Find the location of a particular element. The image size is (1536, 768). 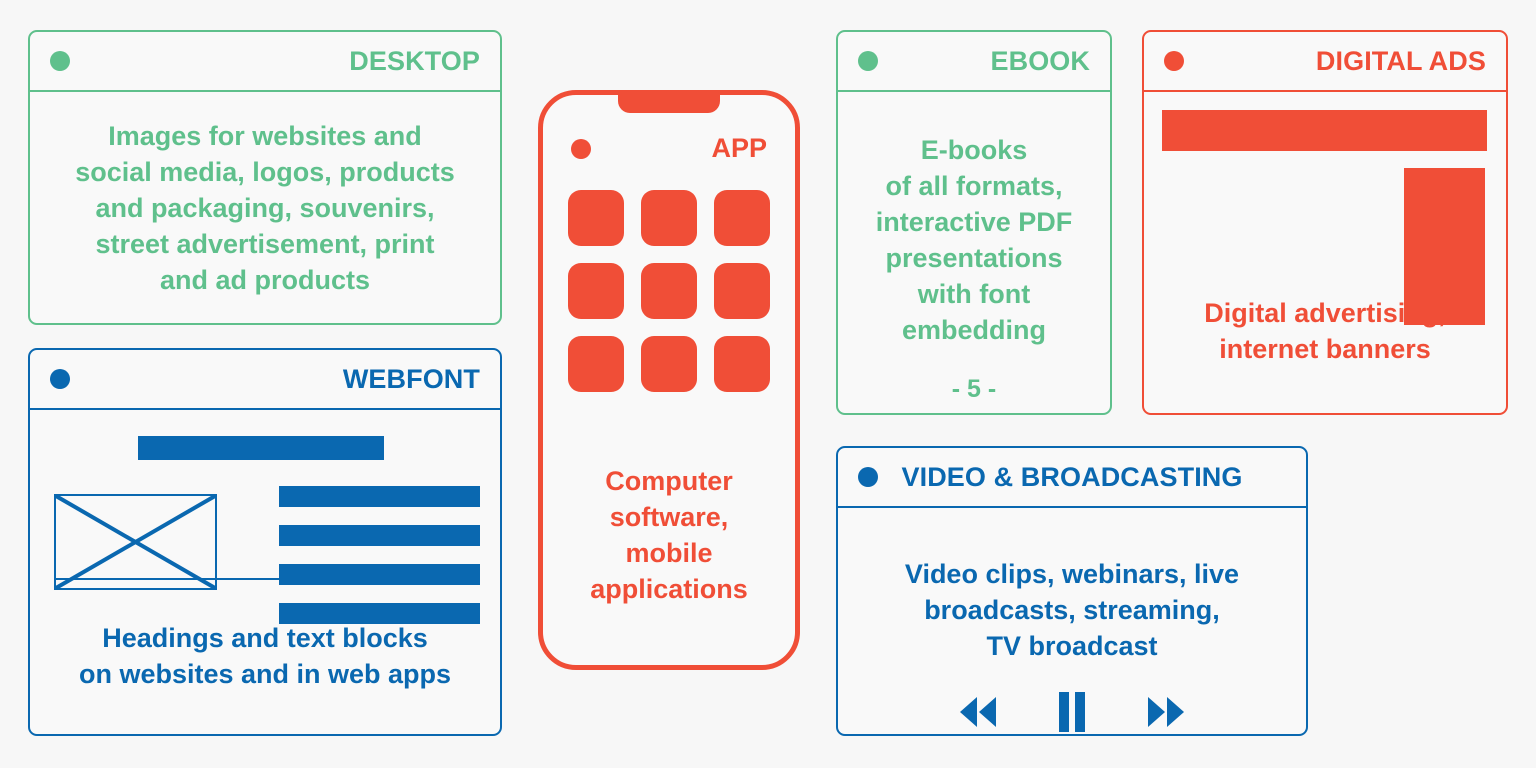

card-desktop-header: DESKTOP is located at coordinates (265, 62).